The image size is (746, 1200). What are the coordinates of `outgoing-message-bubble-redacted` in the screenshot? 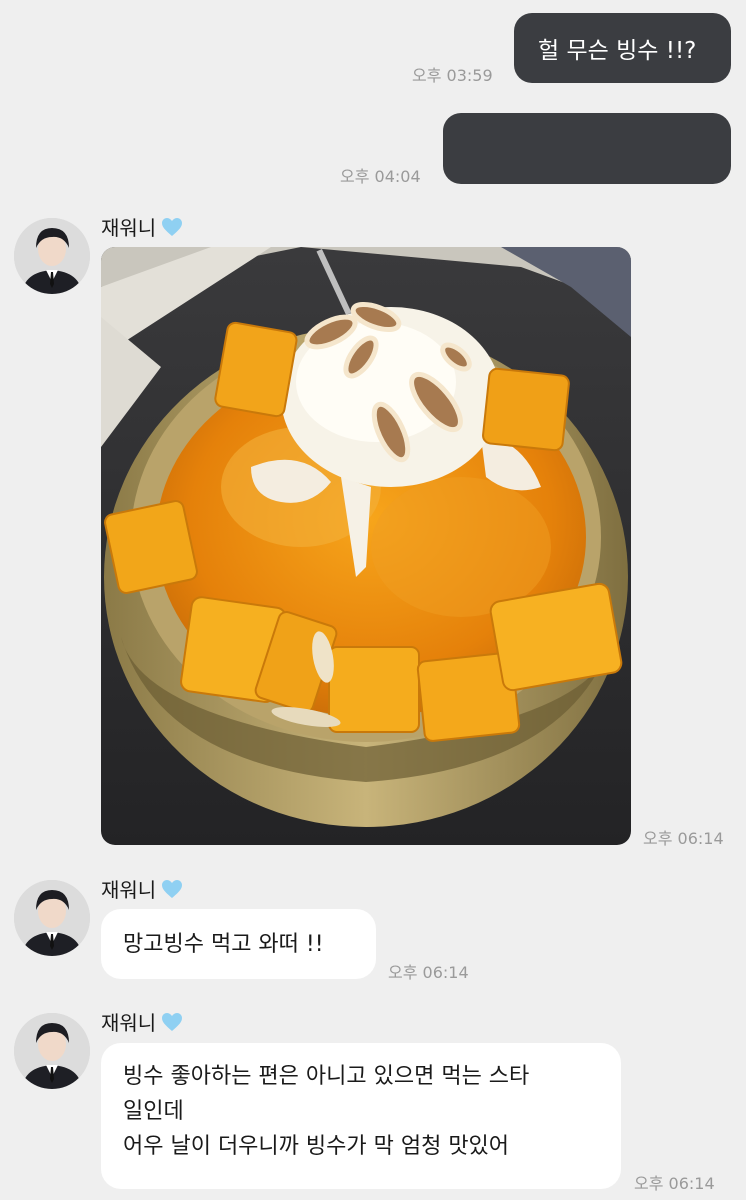 It's located at (587, 148).